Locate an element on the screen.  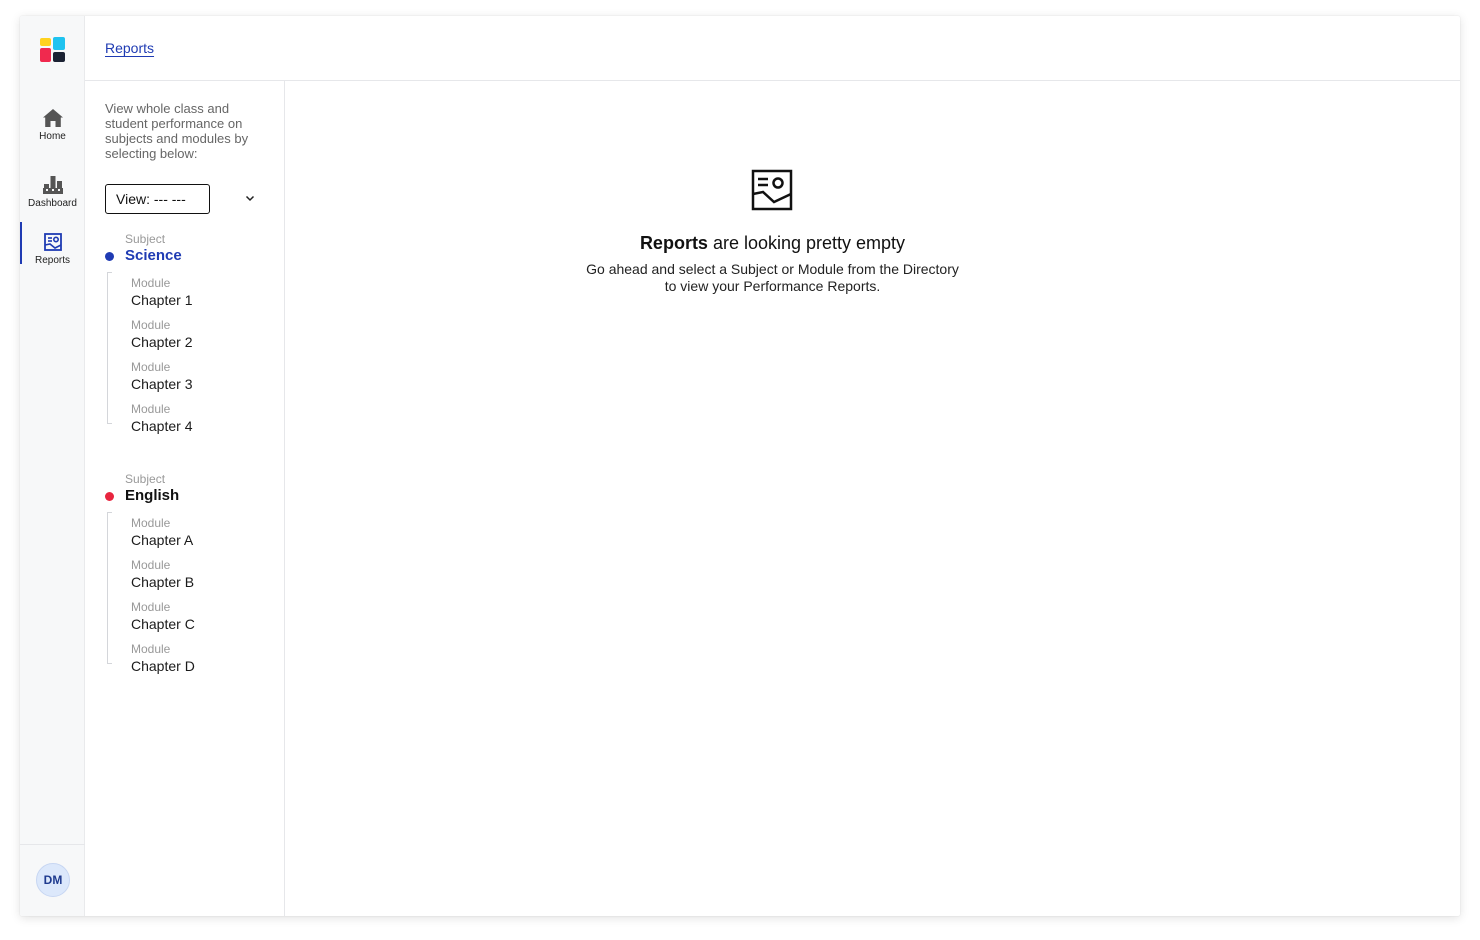
module-name: Chapter 4 is located at coordinates (162, 426).